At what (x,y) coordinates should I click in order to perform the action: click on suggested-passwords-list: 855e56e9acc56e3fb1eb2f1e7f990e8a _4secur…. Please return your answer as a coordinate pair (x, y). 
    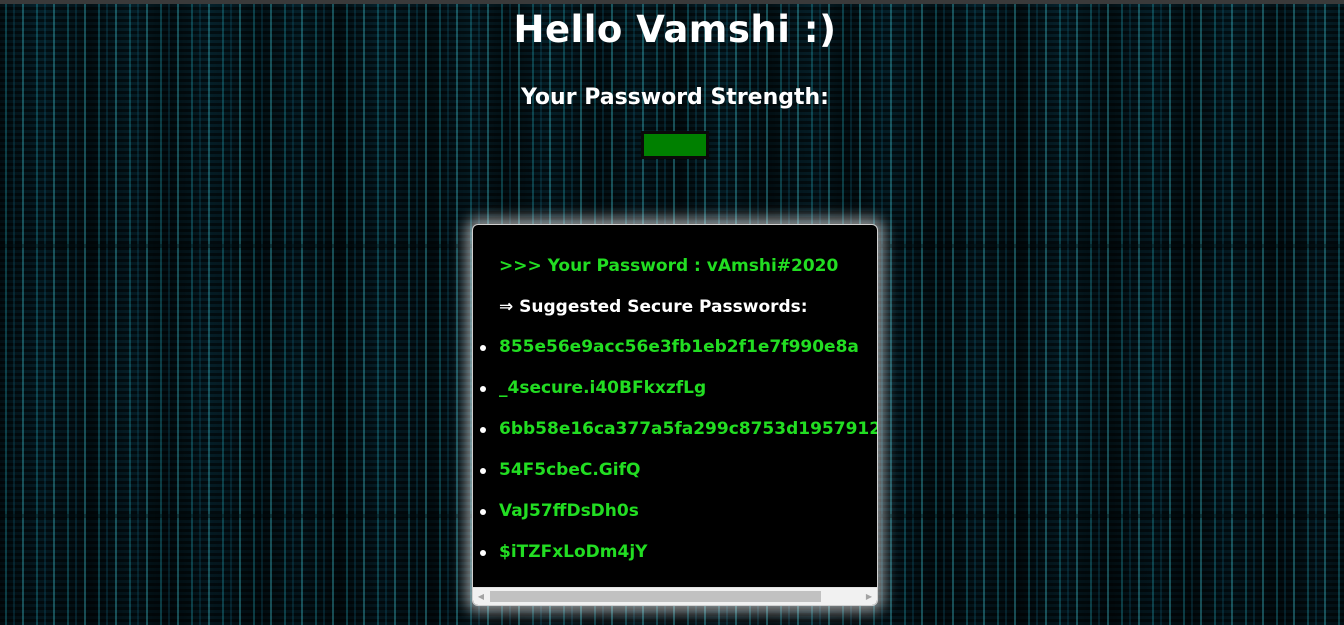
    Looking at the image, I should click on (675, 450).